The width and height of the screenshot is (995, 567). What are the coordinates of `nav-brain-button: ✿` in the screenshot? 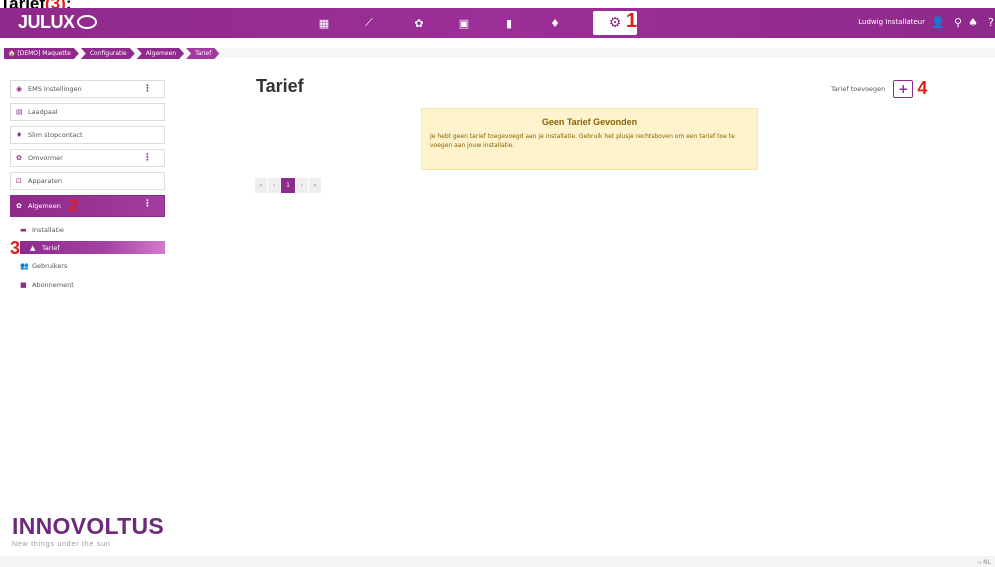 It's located at (419, 23).